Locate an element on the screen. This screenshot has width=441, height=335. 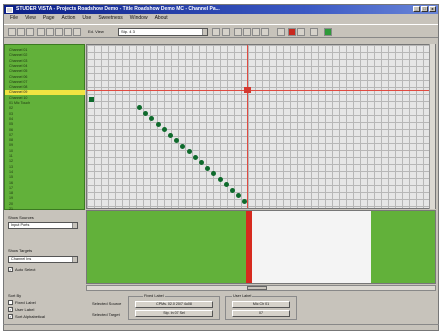
sort-fixed-label-radio is located at coordinates (10, 302).